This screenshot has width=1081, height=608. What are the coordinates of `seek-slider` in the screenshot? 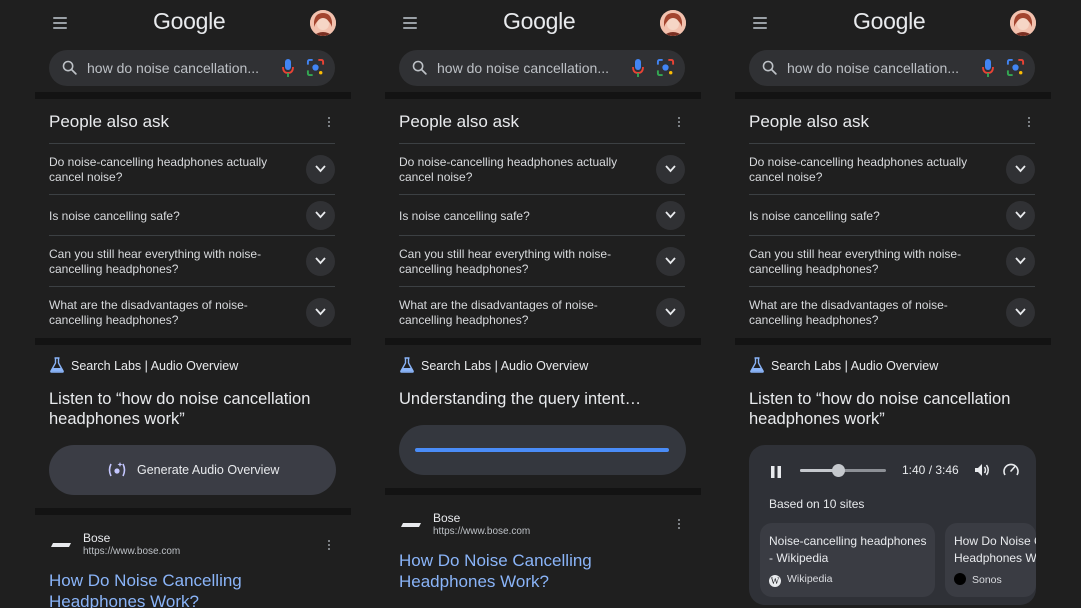 It's located at (843, 470).